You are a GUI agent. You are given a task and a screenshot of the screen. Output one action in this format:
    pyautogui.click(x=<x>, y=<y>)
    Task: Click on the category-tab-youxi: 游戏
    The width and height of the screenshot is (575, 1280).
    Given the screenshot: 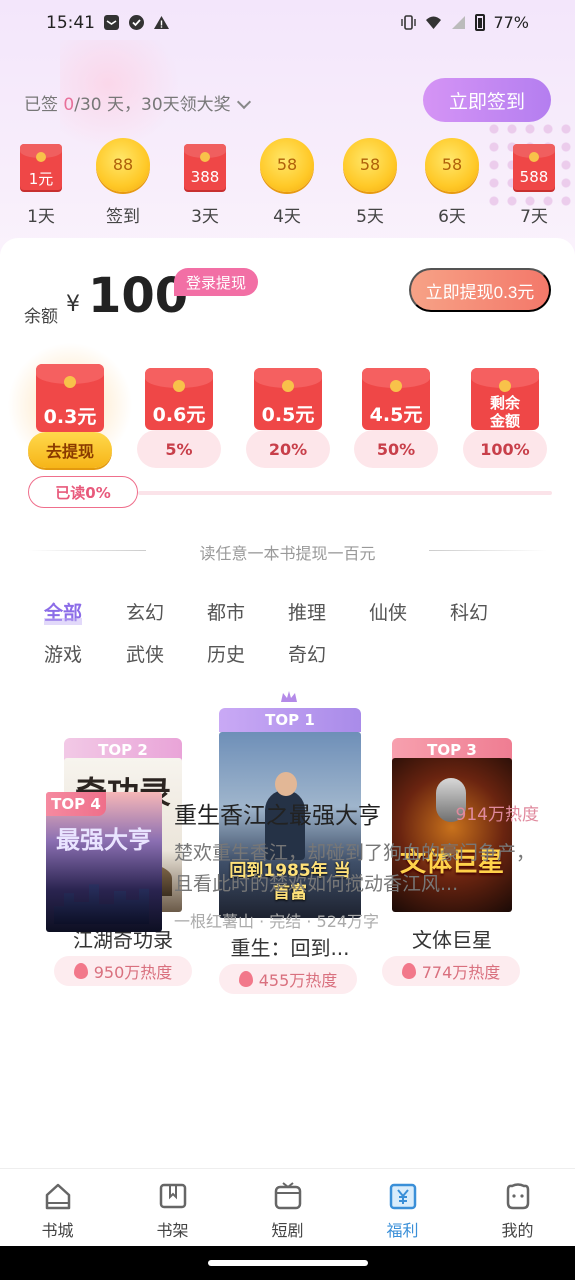 What is the action you would take?
    pyautogui.click(x=63, y=653)
    